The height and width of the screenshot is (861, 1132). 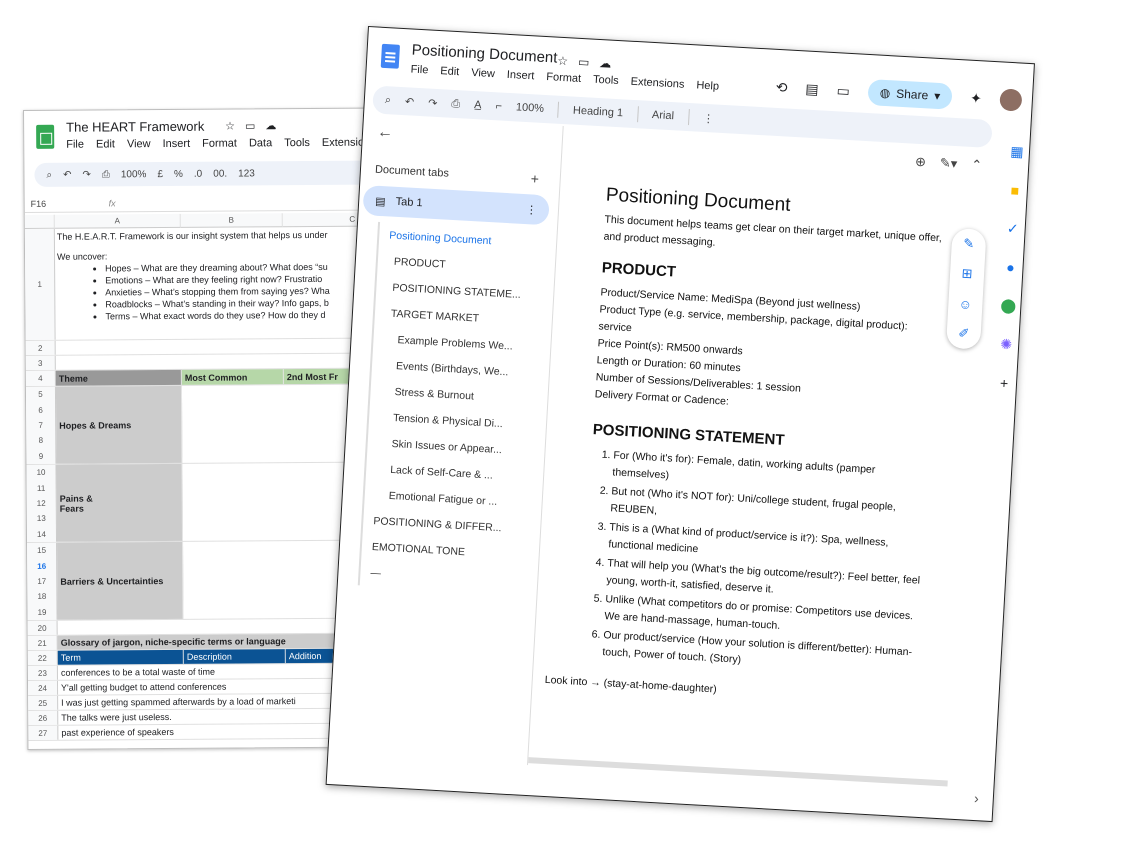 What do you see at coordinates (385, 133) in the screenshot?
I see `back-arrow-icon: ←` at bounding box center [385, 133].